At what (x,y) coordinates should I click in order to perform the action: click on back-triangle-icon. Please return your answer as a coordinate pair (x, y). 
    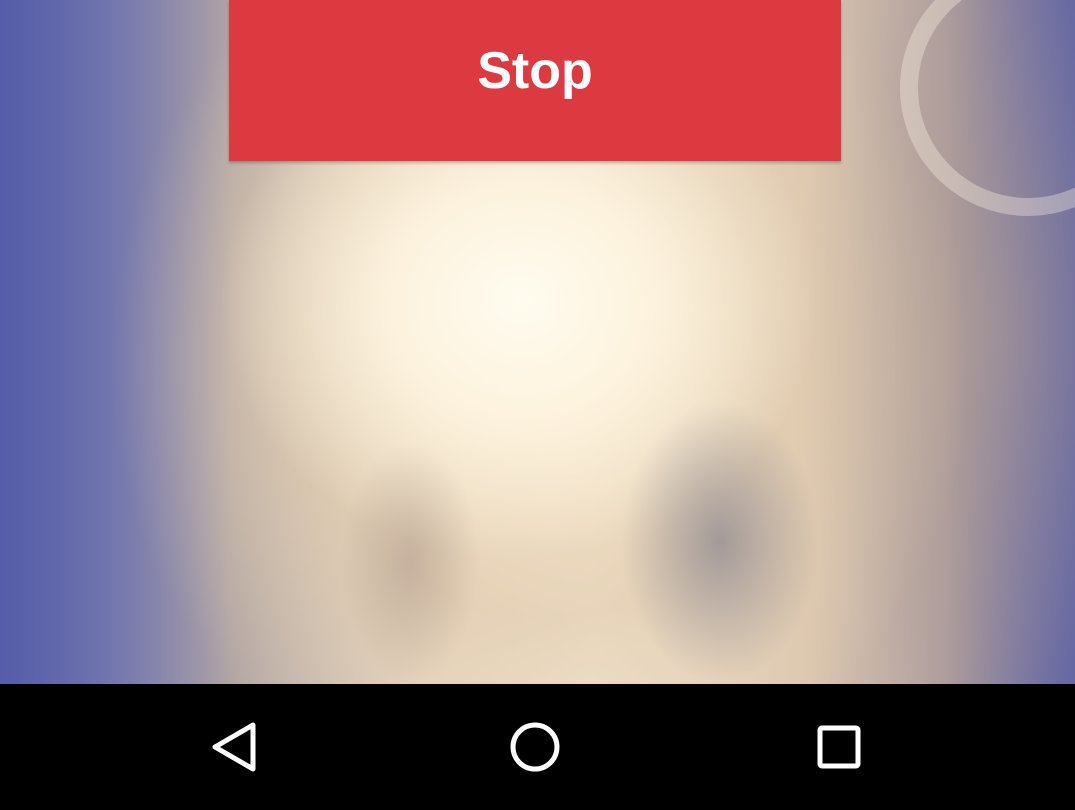
    Looking at the image, I should click on (234, 747).